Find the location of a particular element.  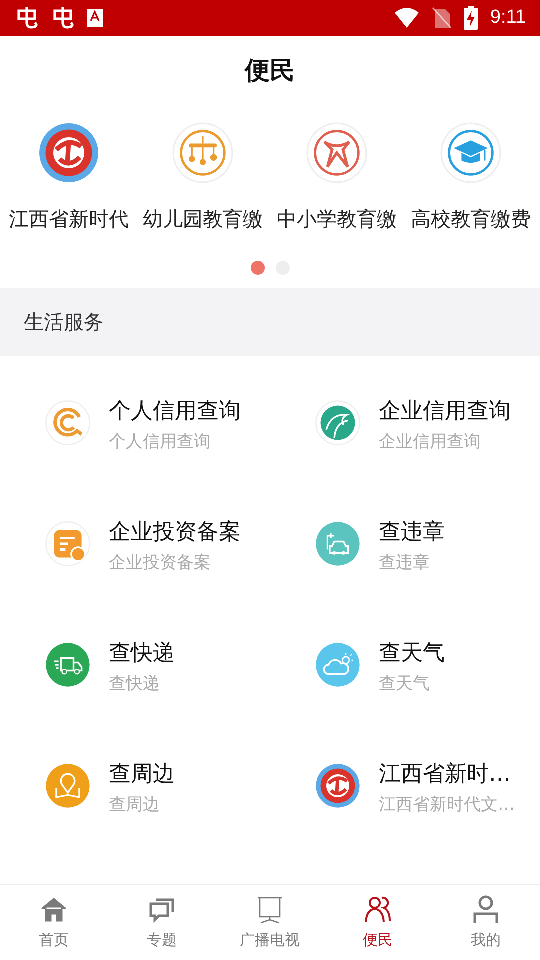

baby-mobile-icon is located at coordinates (203, 153).